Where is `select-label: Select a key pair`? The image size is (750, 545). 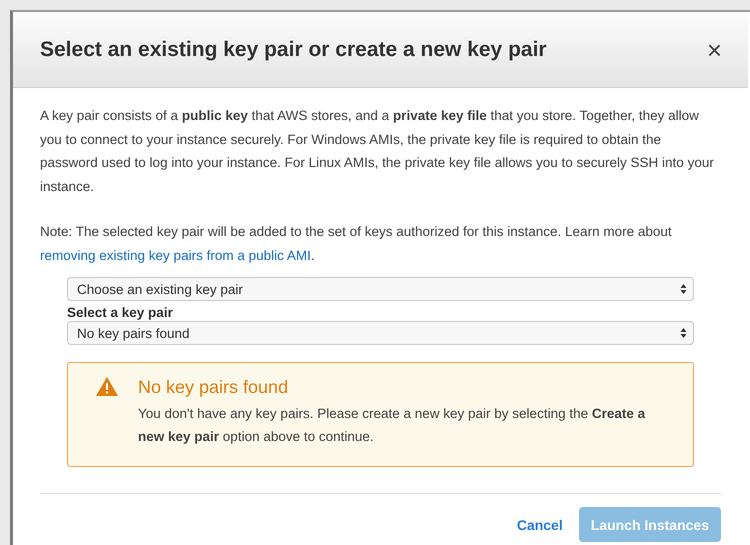
select-label: Select a key pair is located at coordinates (120, 312).